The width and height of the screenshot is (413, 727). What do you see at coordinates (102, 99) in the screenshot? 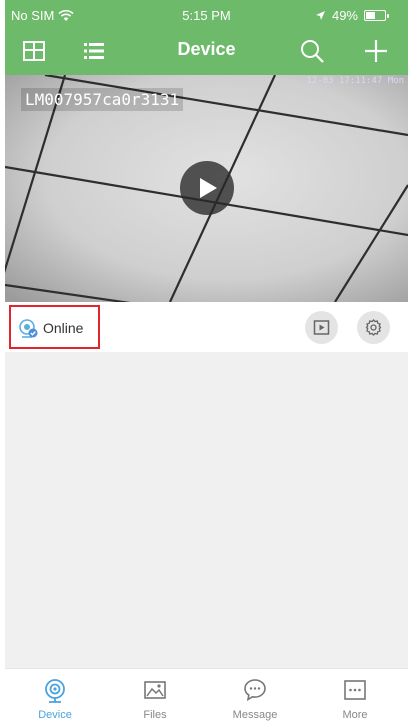
I see `camera-name: LM007957ca0r3131` at bounding box center [102, 99].